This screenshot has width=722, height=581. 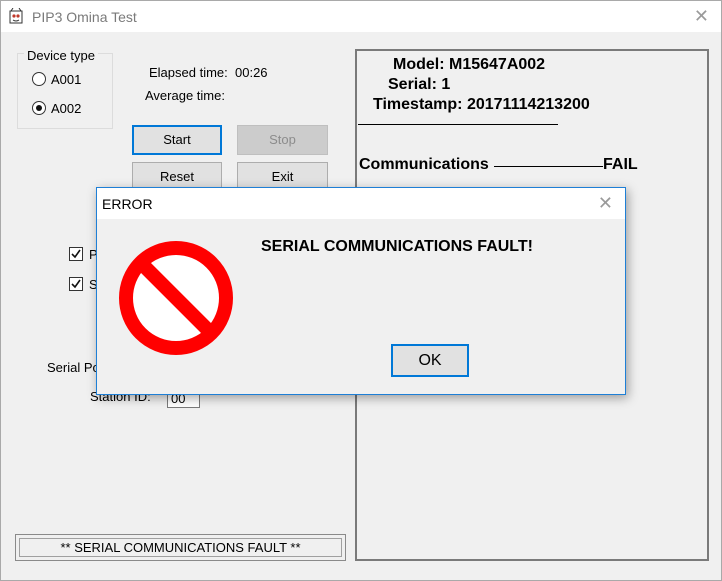 What do you see at coordinates (66, 79) in the screenshot?
I see `radio-a001-label: A001` at bounding box center [66, 79].